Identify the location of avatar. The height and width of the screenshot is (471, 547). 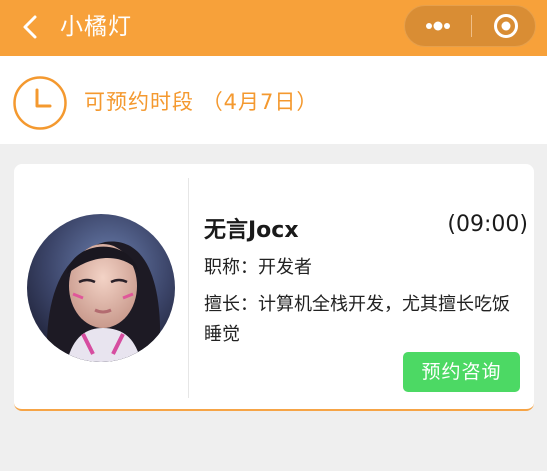
(101, 288).